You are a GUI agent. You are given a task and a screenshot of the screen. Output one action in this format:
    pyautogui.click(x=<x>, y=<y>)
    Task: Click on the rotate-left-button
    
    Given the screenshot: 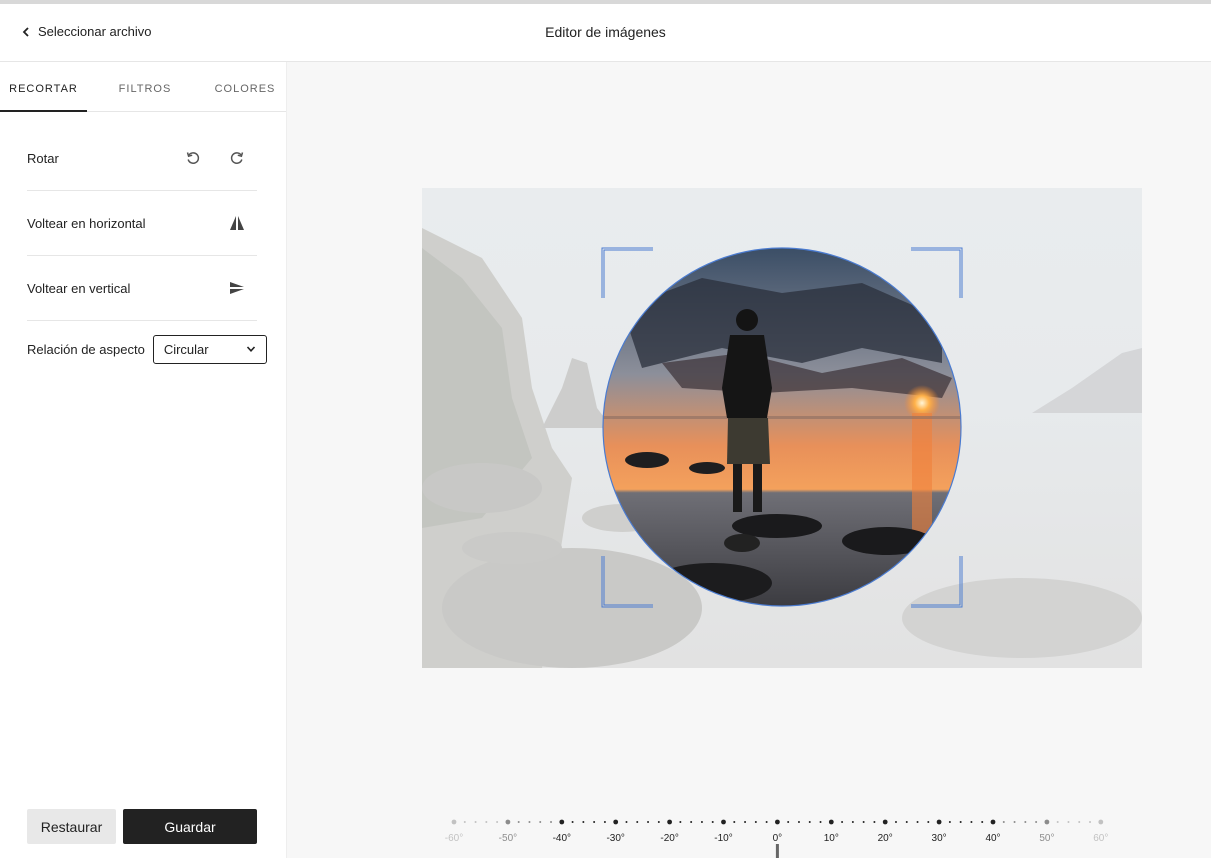 What is the action you would take?
    pyautogui.click(x=193, y=158)
    